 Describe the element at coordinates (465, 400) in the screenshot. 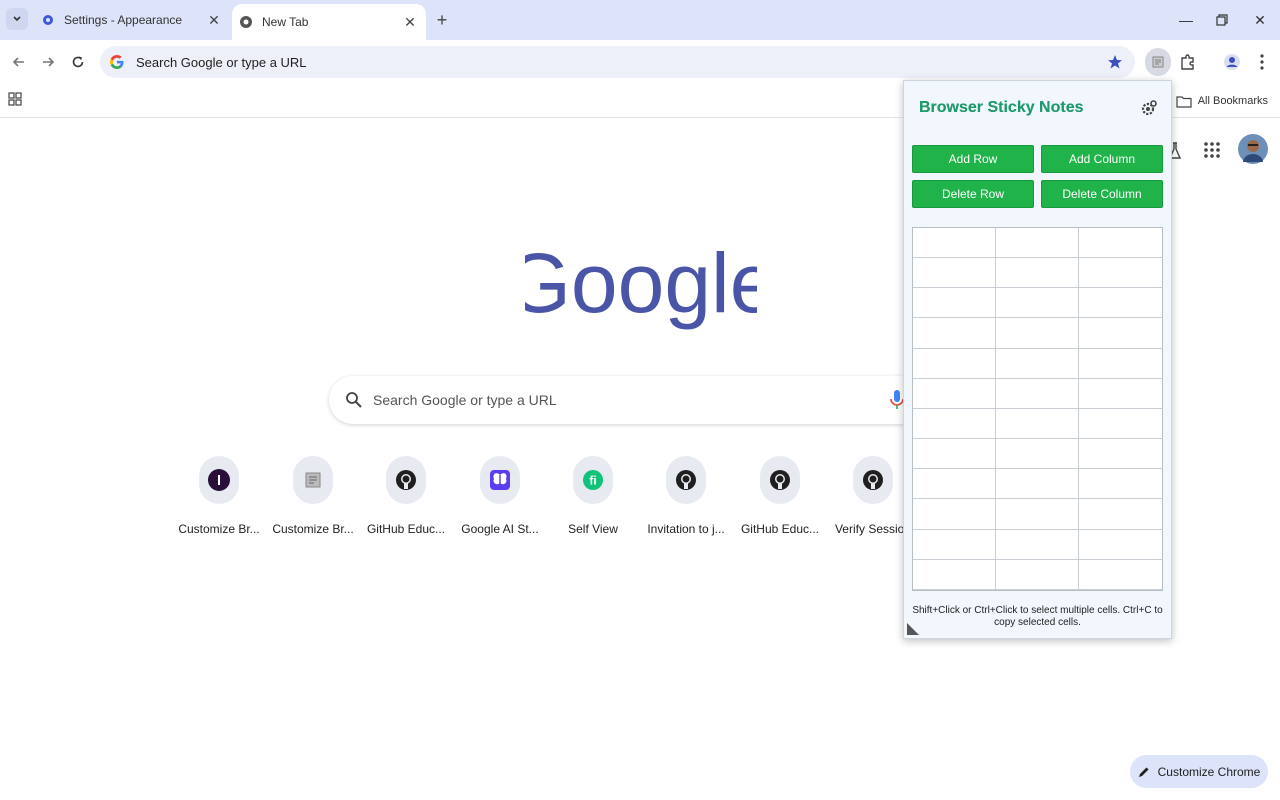

I see `ntp-search-placeholder: Search Google or type a URL` at that location.